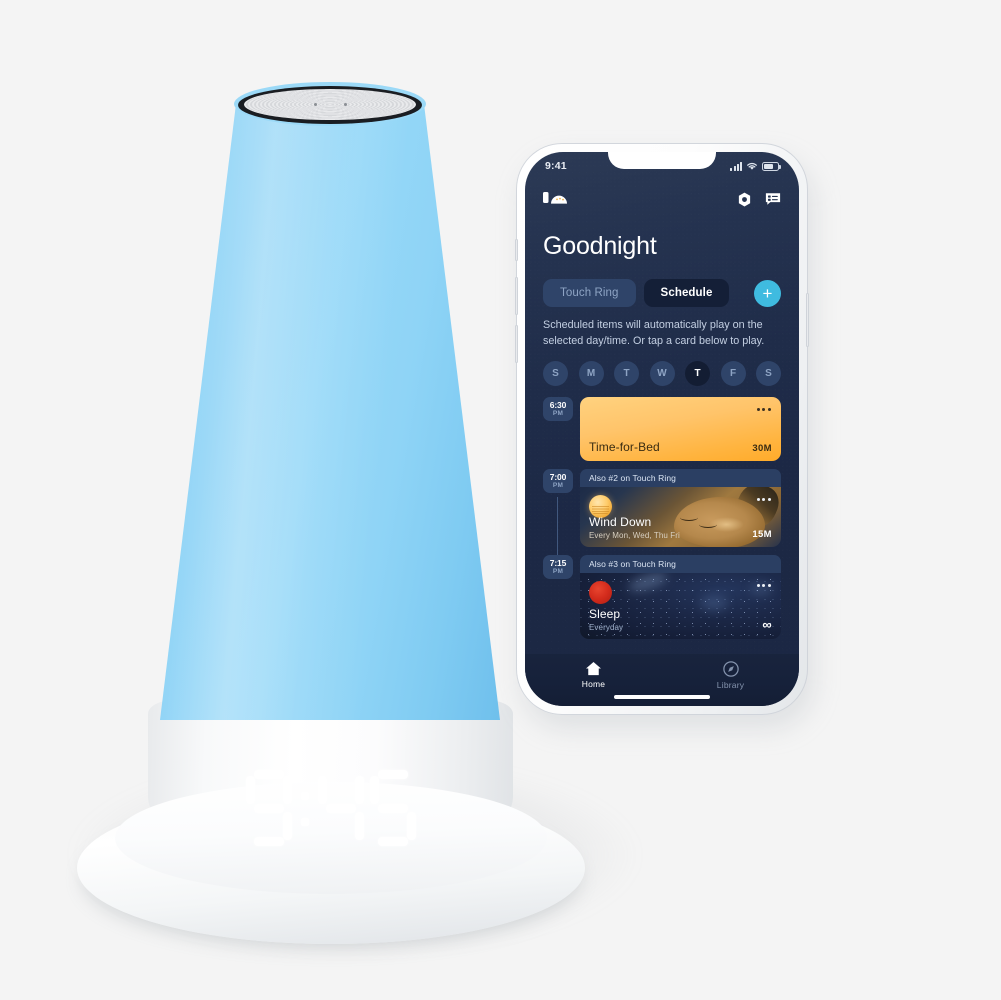 Image resolution: width=1001 pixels, height=1000 pixels. I want to click on tab-touch-ring: Touch Ring, so click(589, 293).